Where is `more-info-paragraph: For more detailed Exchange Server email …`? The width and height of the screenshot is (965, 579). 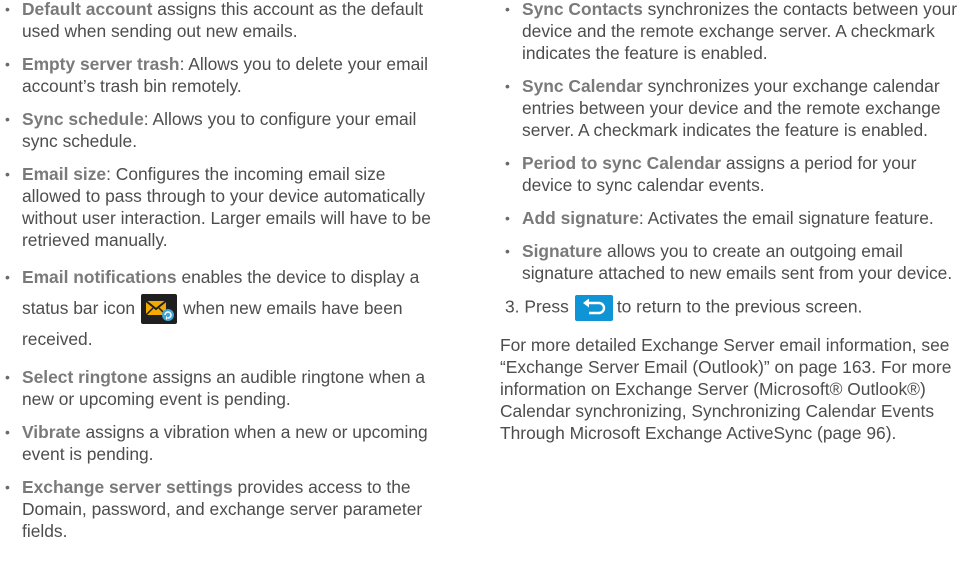
more-info-paragraph: For more detailed Exchange Server email … is located at coordinates (726, 389).